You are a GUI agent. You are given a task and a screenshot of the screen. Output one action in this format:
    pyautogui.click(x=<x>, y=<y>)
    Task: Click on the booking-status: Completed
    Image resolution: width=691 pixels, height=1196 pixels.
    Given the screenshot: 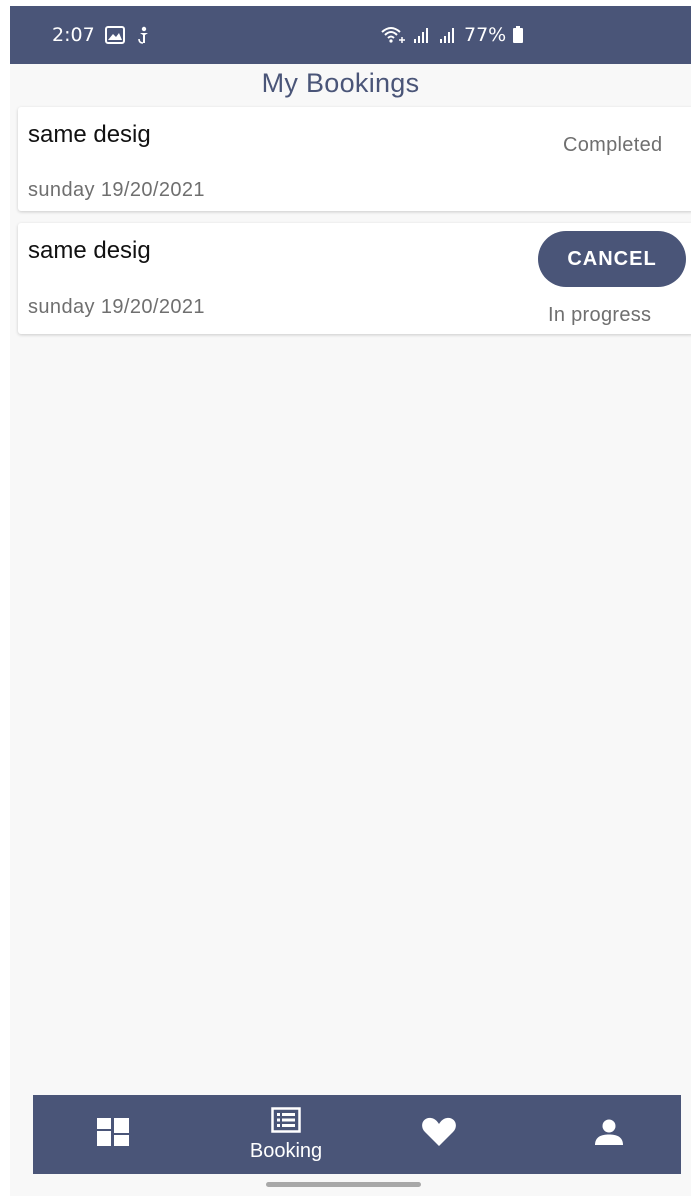 What is the action you would take?
    pyautogui.click(x=613, y=145)
    